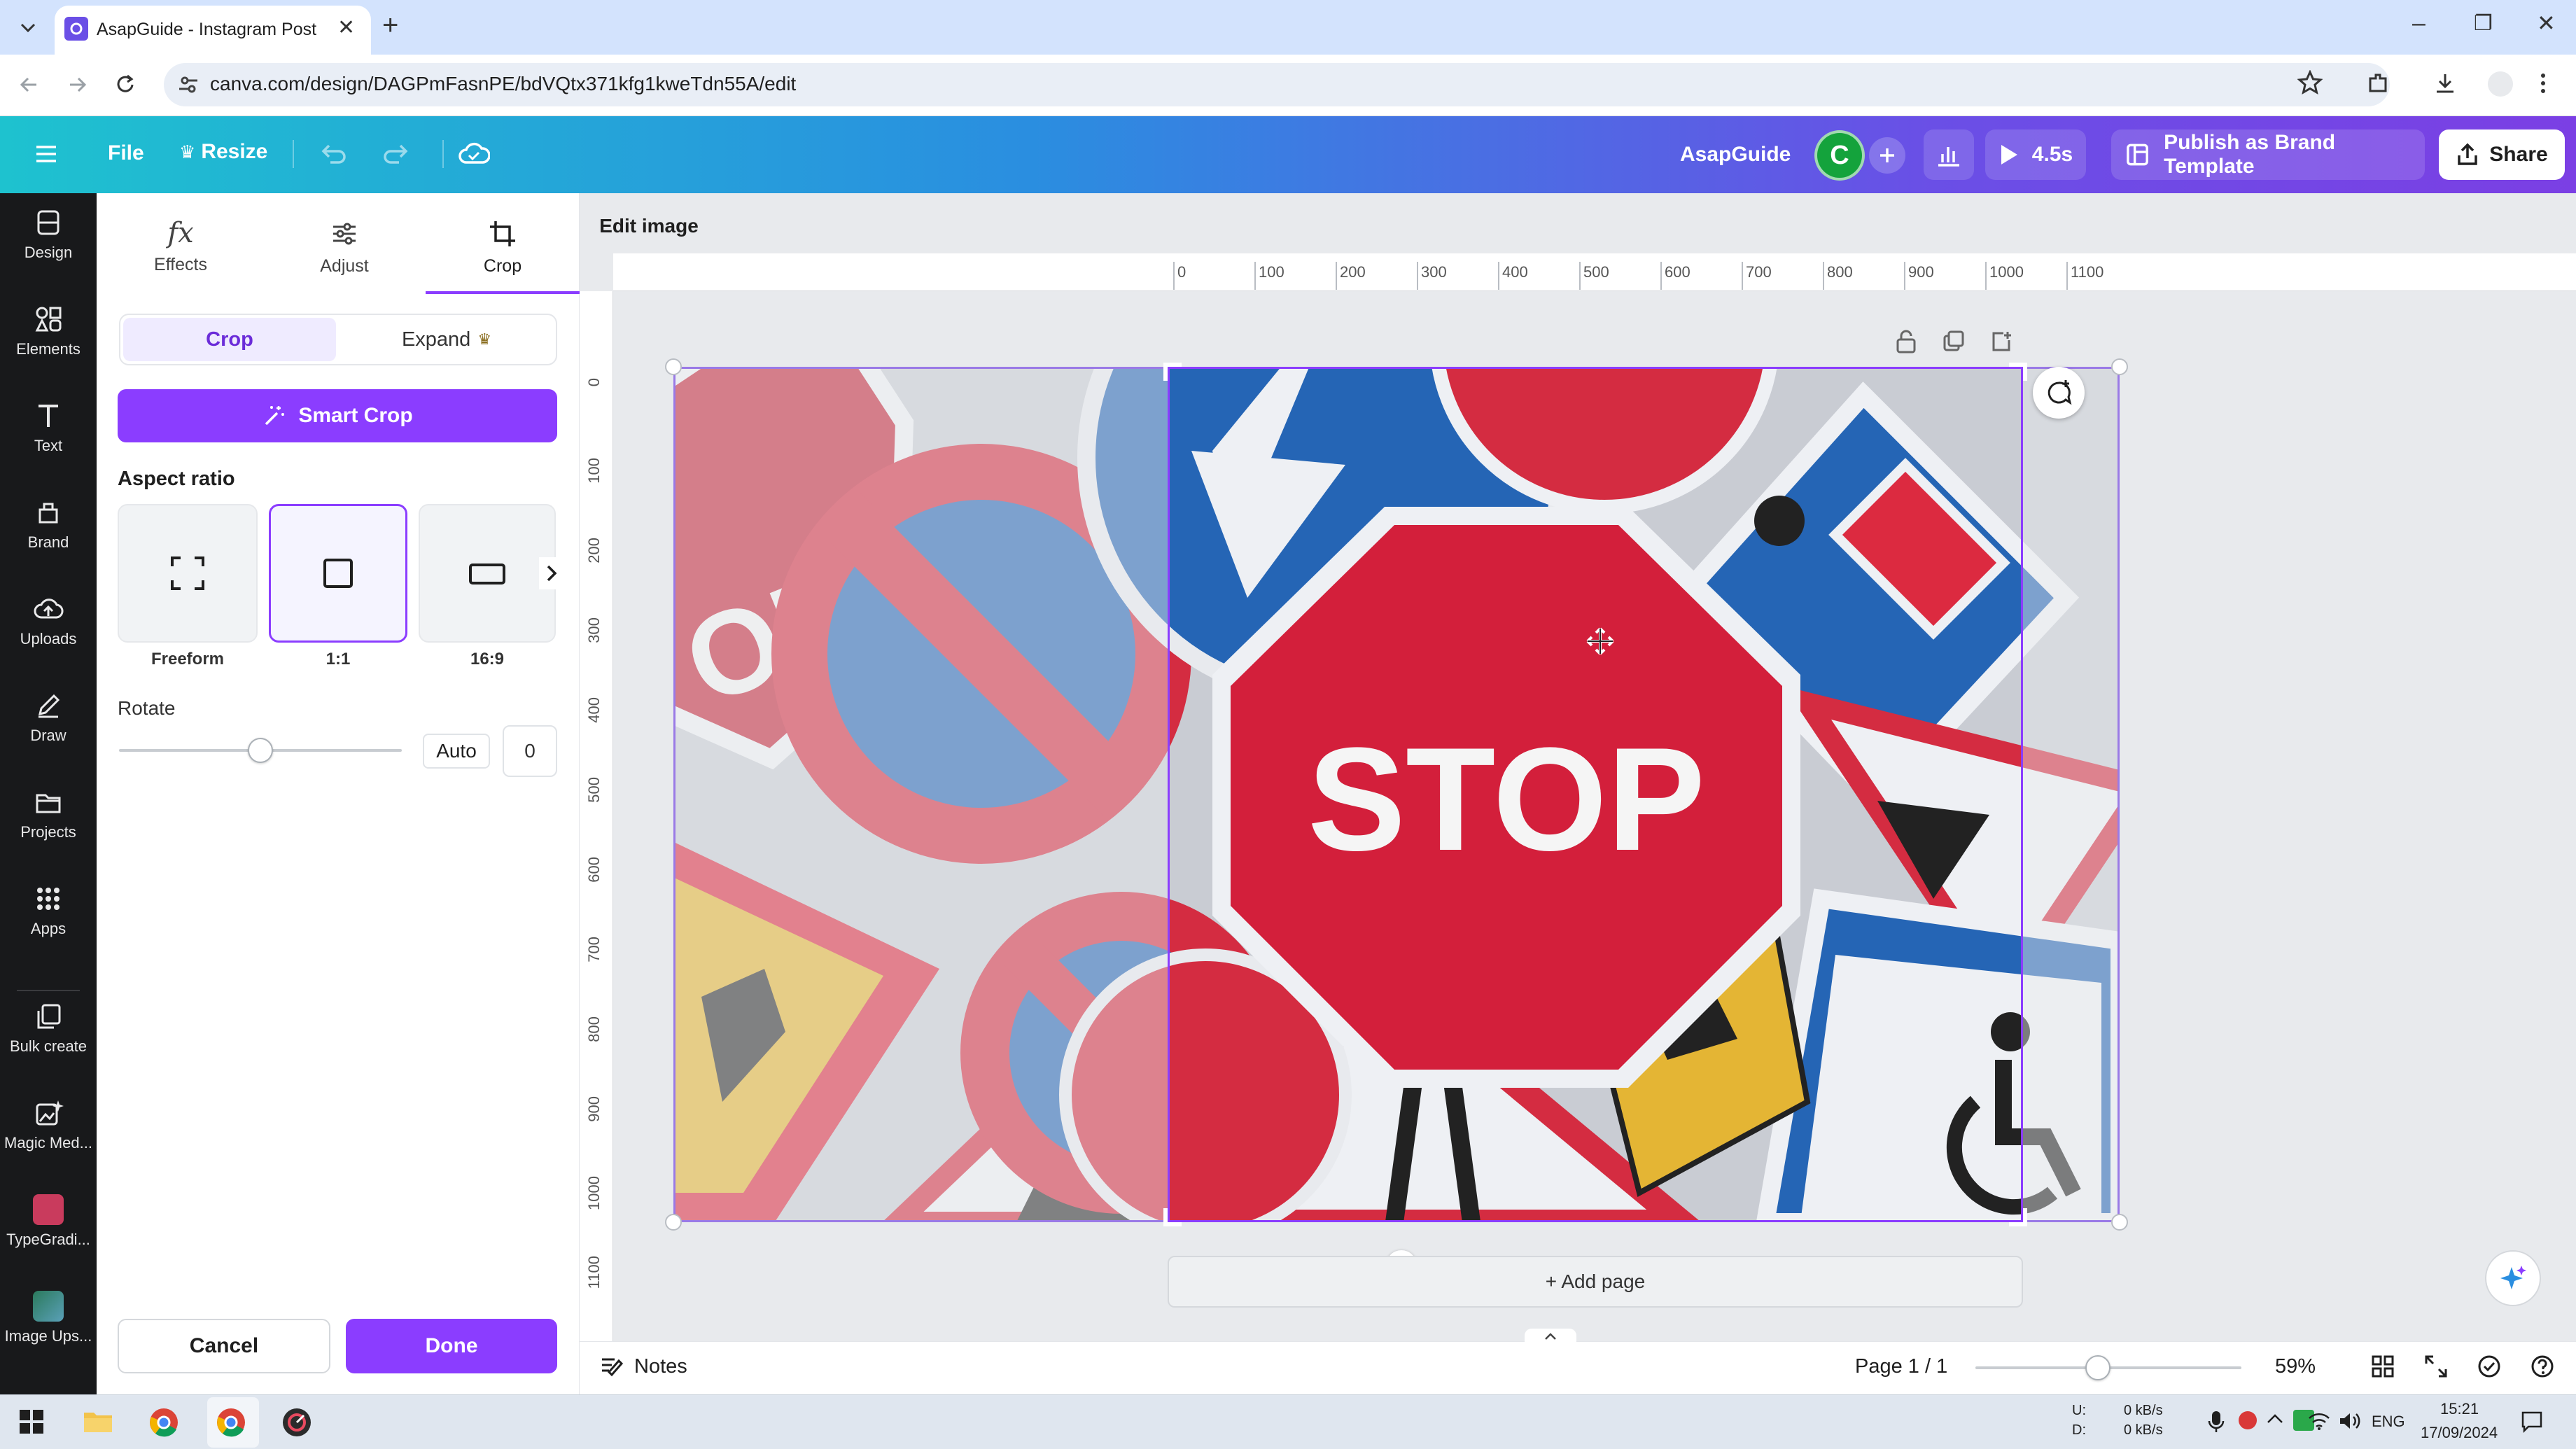 The image size is (2576, 1449). I want to click on smart-crop-button: Smart Crop, so click(337, 415).